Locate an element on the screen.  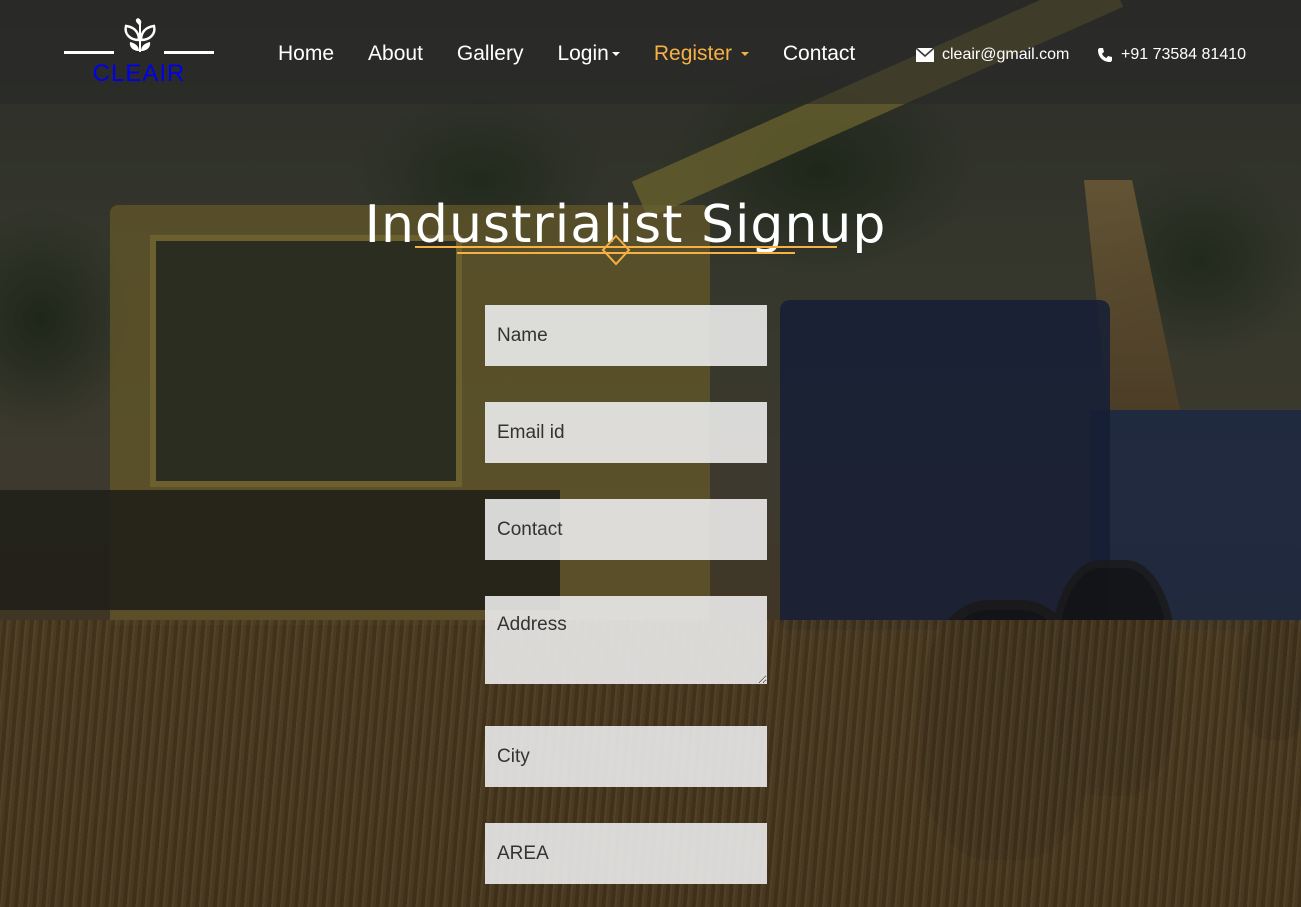
header-email: cleair@gmail.com is located at coordinates (992, 55).